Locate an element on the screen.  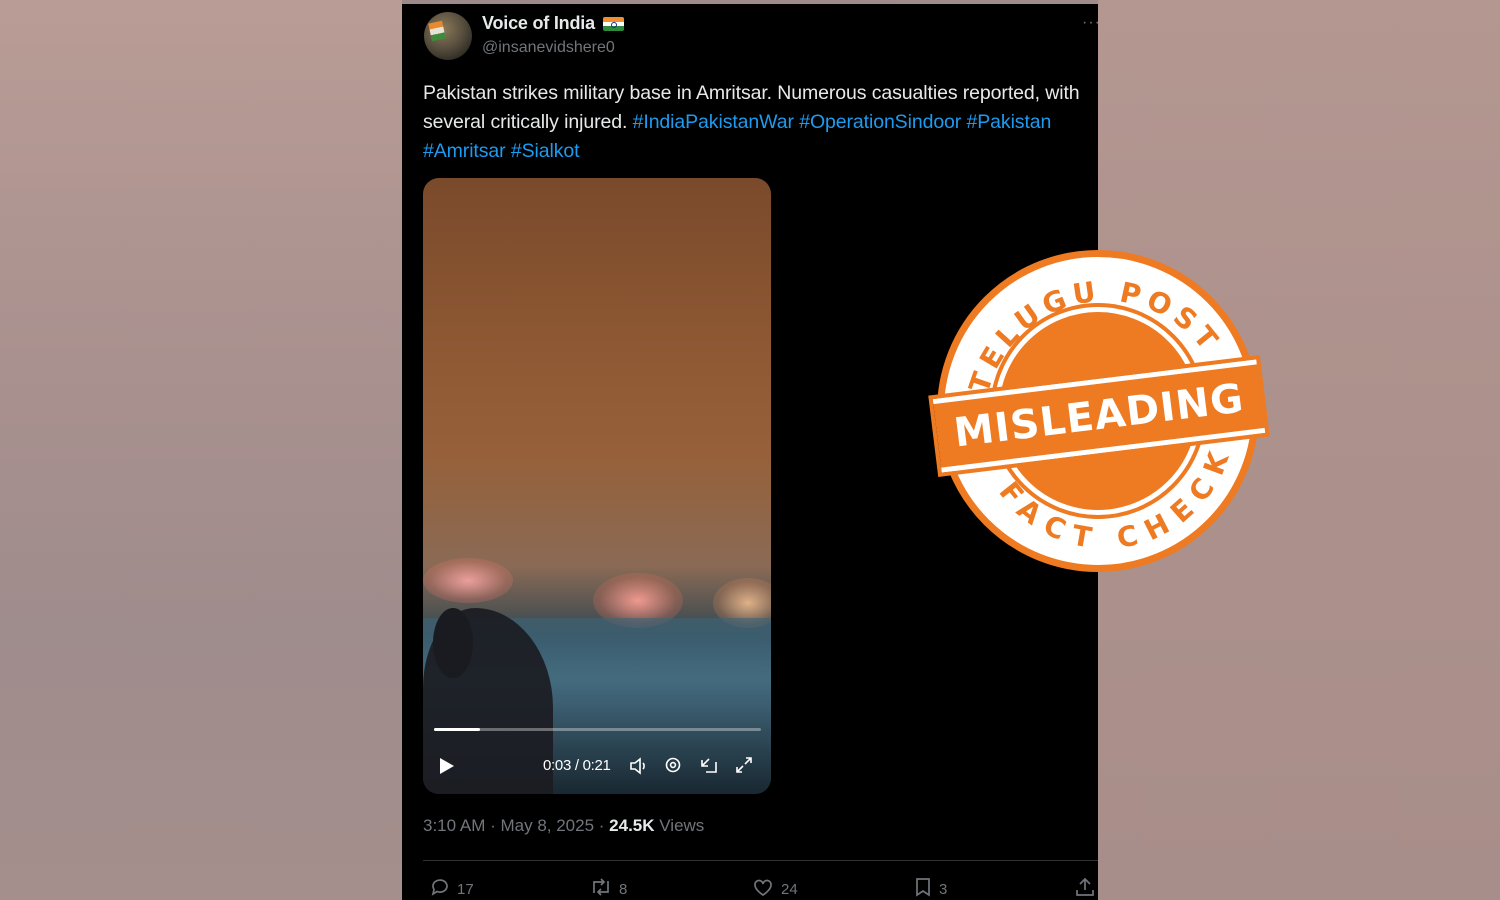
share-icon is located at coordinates (1085, 888).